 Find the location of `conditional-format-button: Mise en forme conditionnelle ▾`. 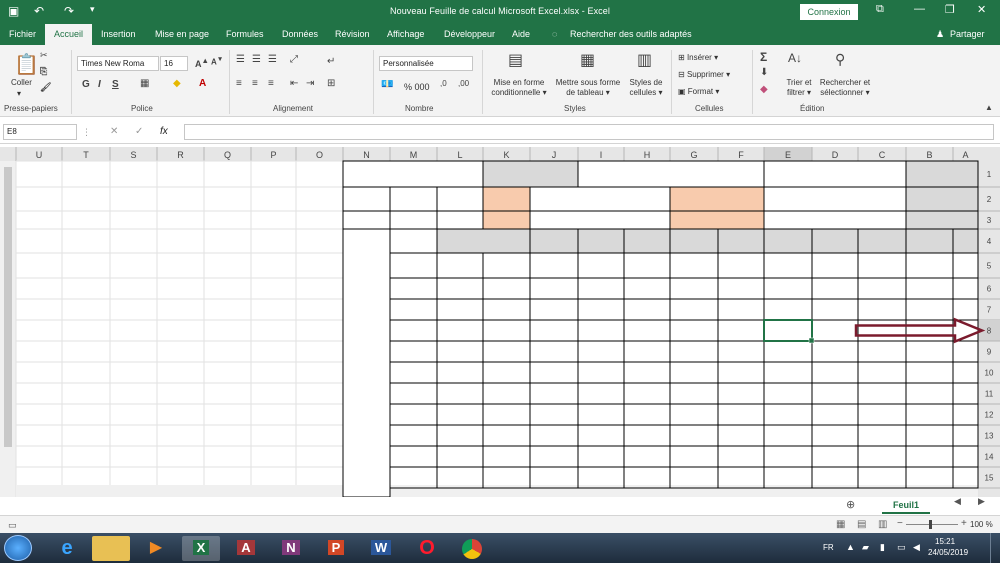

conditional-format-button: Mise en forme conditionnelle ▾ is located at coordinates (519, 88).